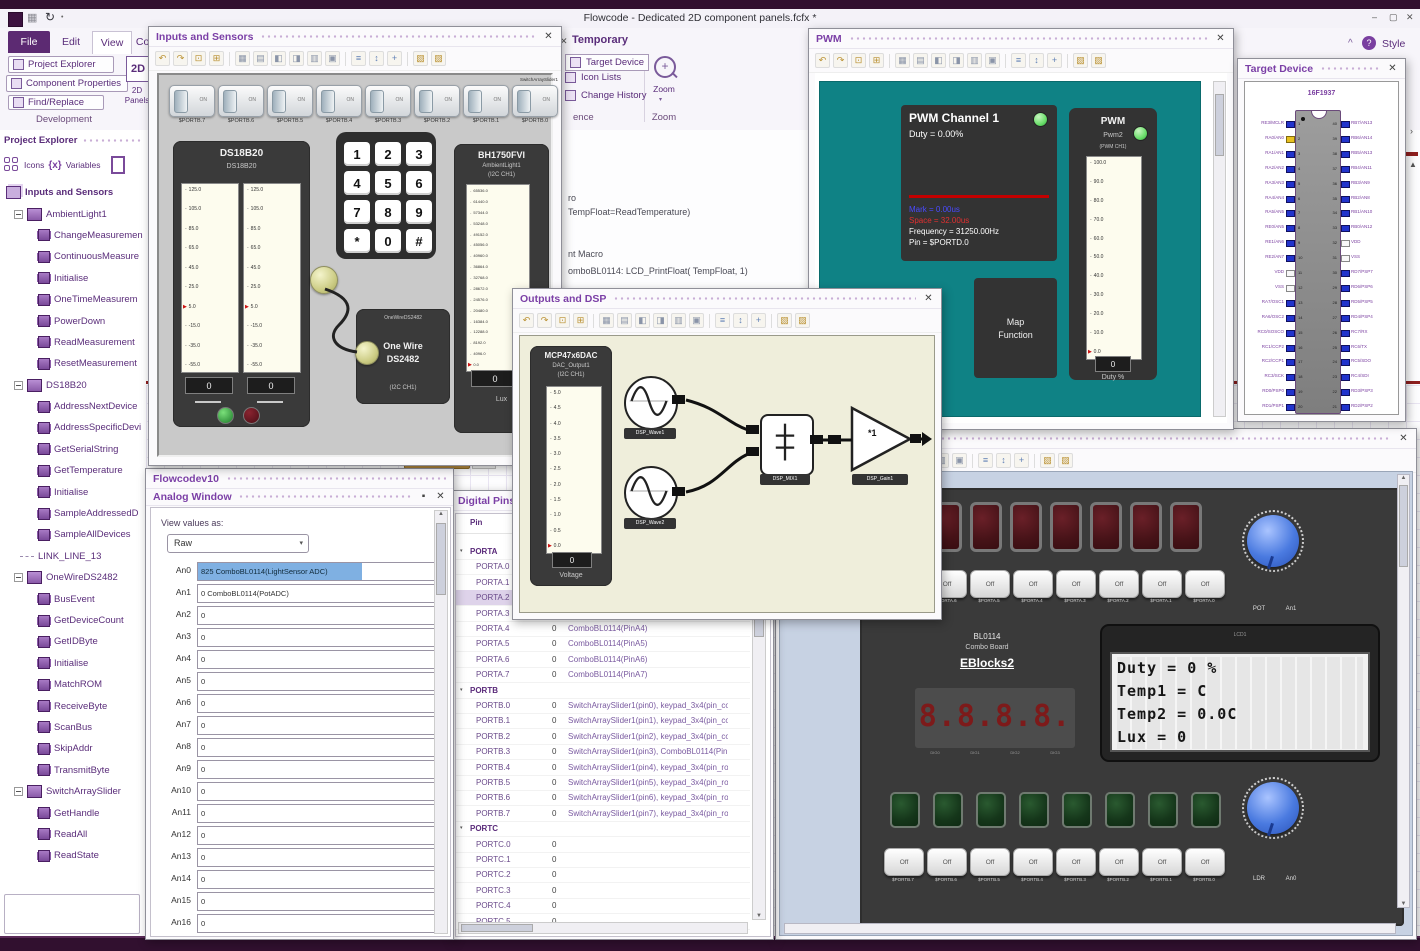 The height and width of the screenshot is (951, 1420). Describe the element at coordinates (1411, 131) in the screenshot. I see `scroll-right-icon: ›` at that location.